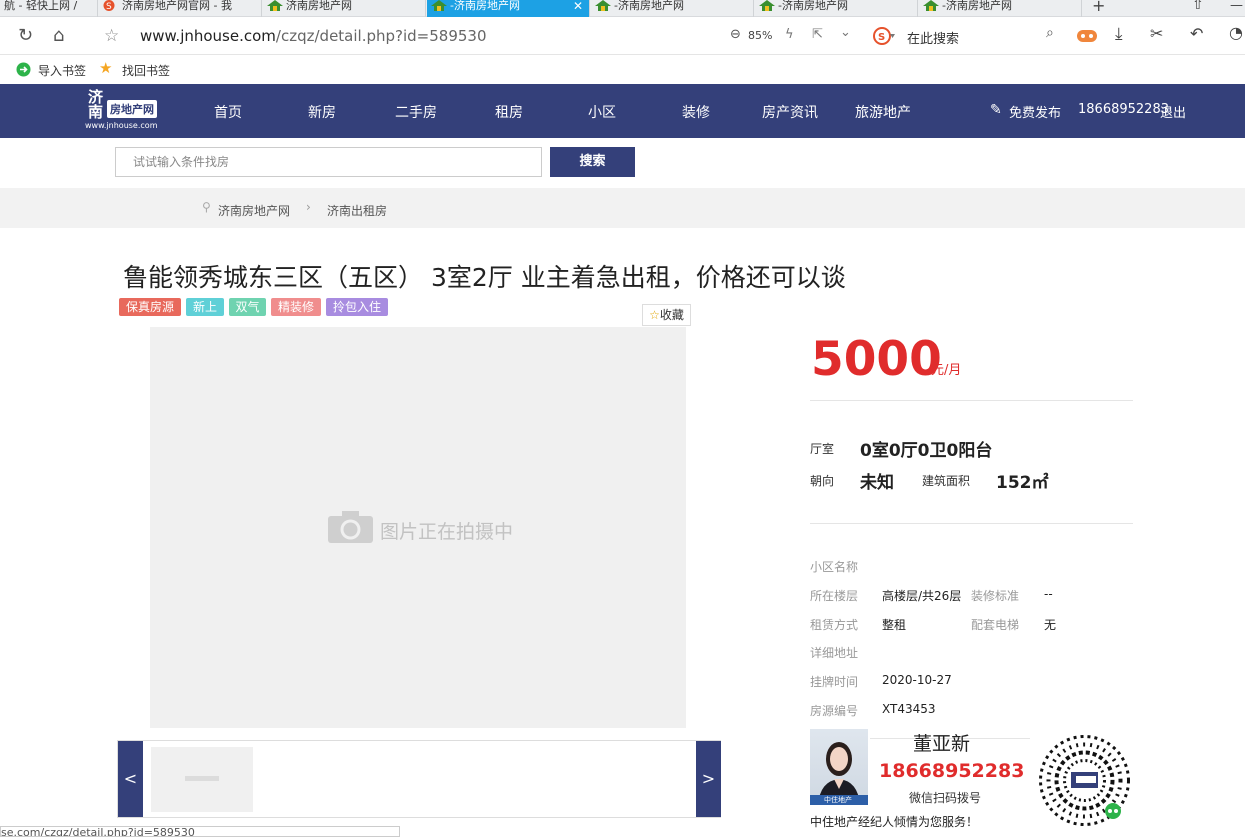  Describe the element at coordinates (883, 112) in the screenshot. I see `nav-tourism: 旅游地产` at that location.